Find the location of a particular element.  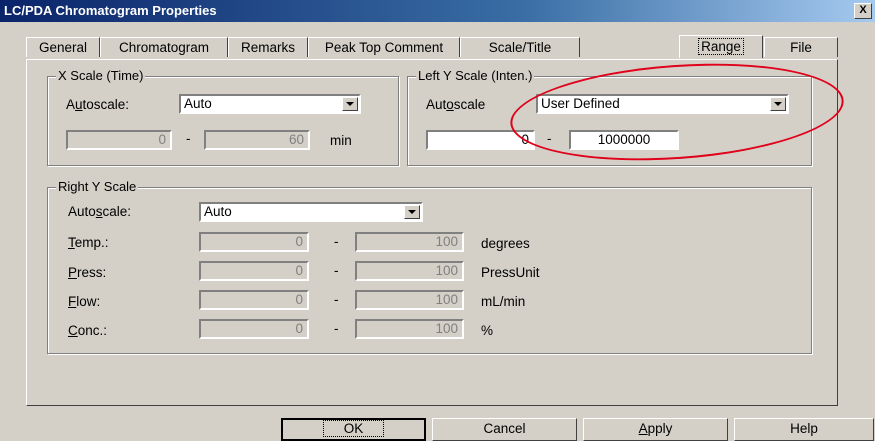

flow-unit-label: mL/min is located at coordinates (503, 301).